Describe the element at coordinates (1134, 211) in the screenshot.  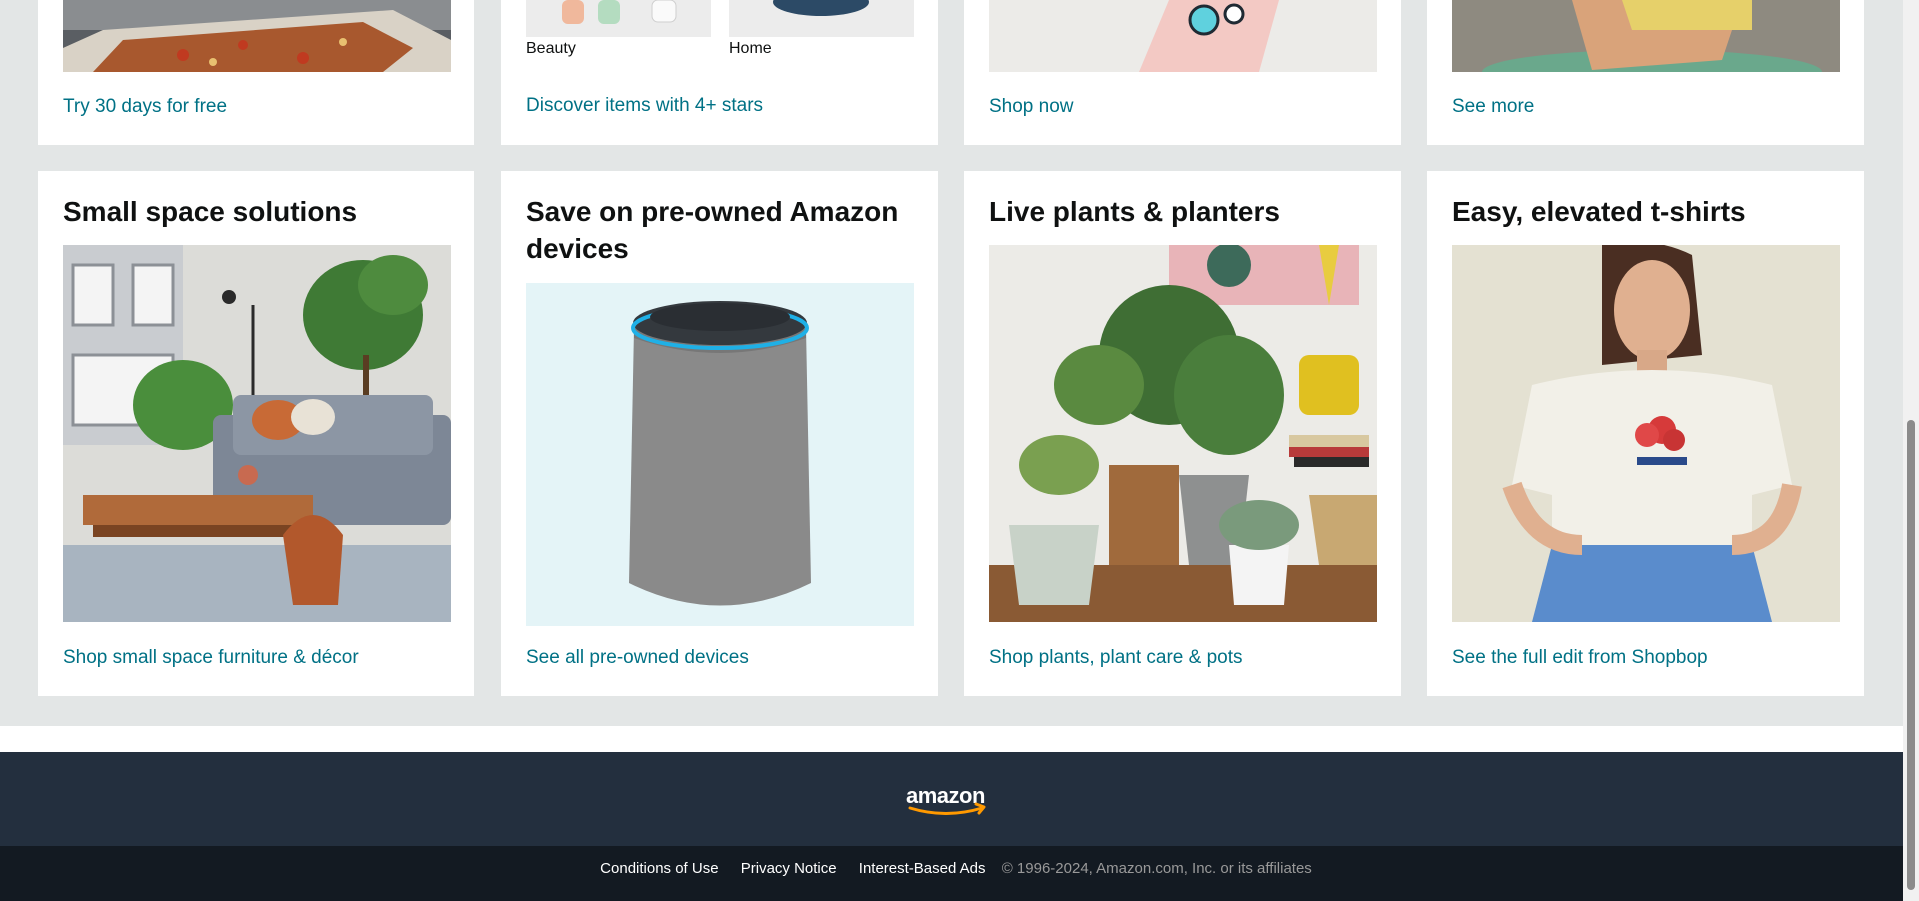
I see `card-title: Live plants & planters` at that location.